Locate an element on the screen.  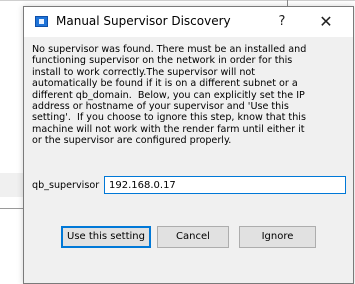
cancel-button: Cancel is located at coordinates (193, 237).